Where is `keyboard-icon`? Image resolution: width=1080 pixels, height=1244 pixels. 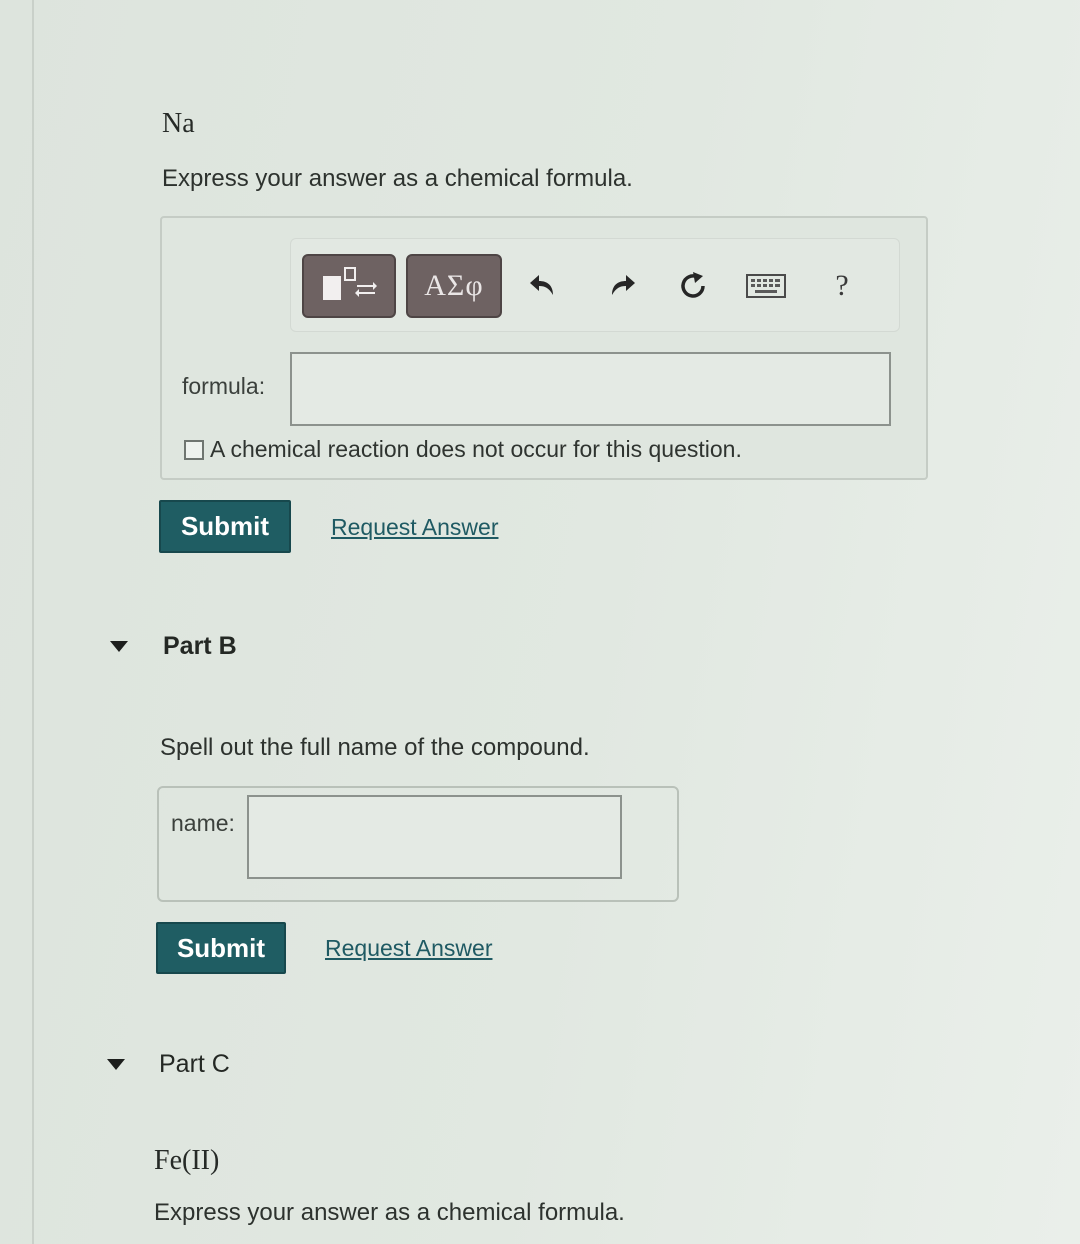 keyboard-icon is located at coordinates (766, 286).